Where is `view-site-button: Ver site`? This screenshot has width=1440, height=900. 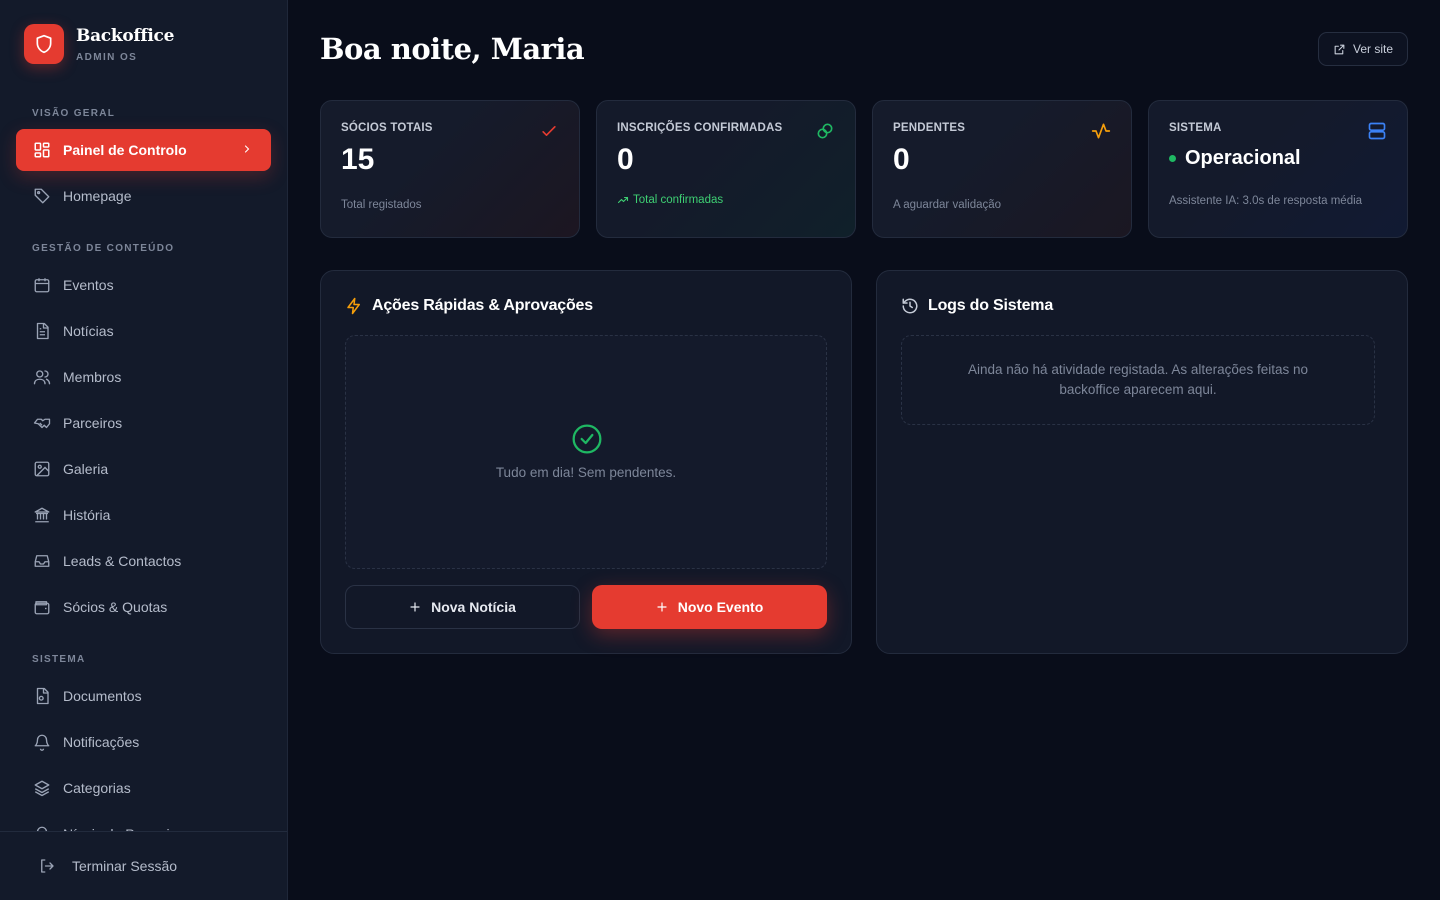 view-site-button: Ver site is located at coordinates (1363, 49).